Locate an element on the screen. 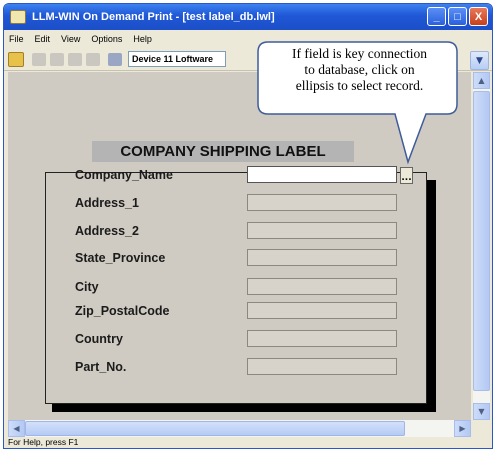  city-input is located at coordinates (322, 286).